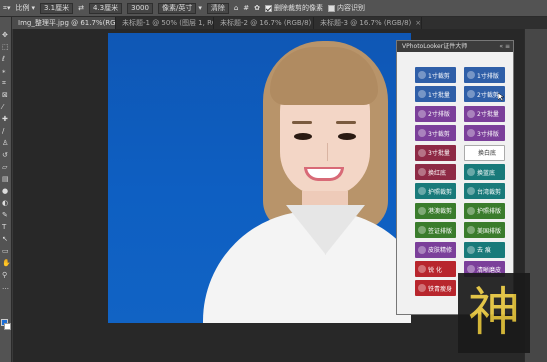  Describe the element at coordinates (504, 46) in the screenshot. I see `panel-menu-icon: « ≡` at that location.